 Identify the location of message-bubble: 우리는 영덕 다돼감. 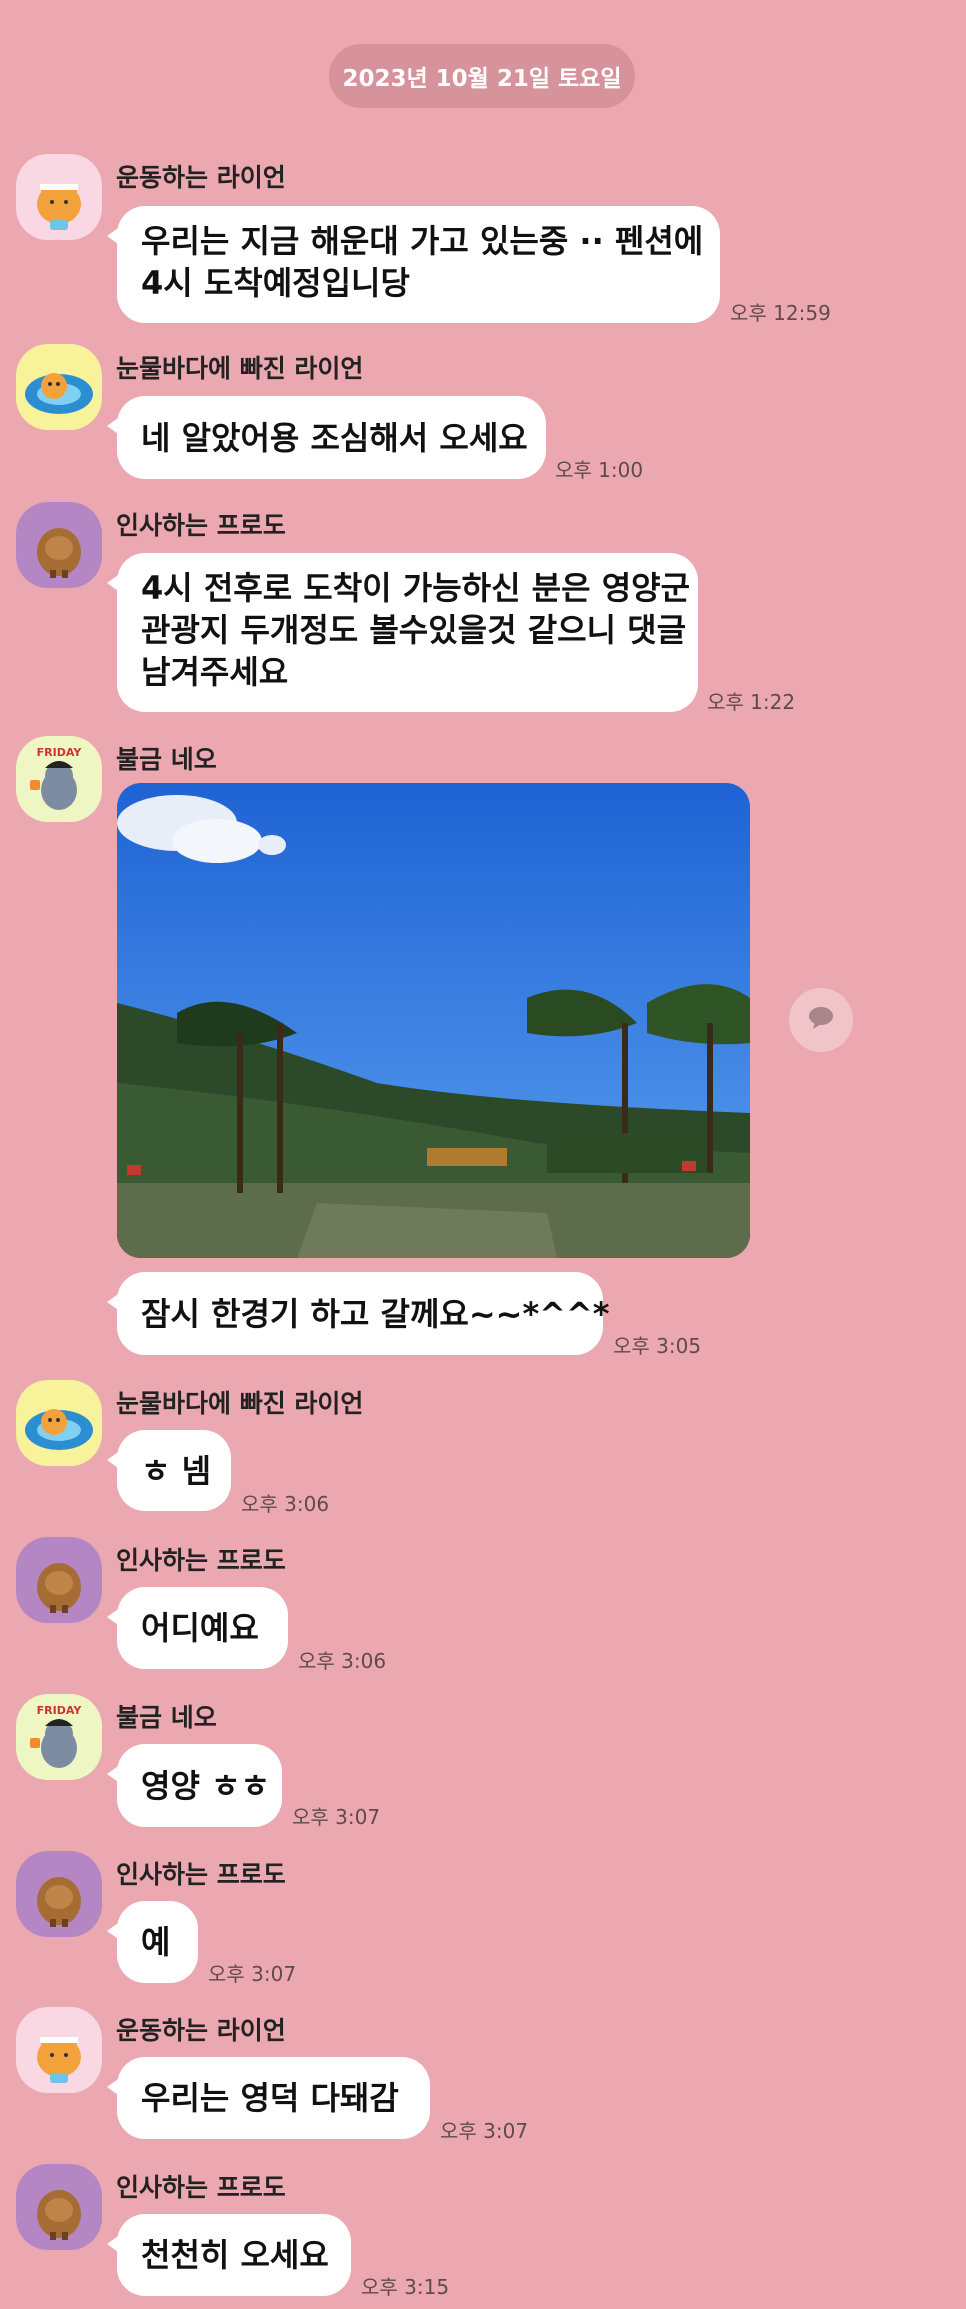
(268, 2098).